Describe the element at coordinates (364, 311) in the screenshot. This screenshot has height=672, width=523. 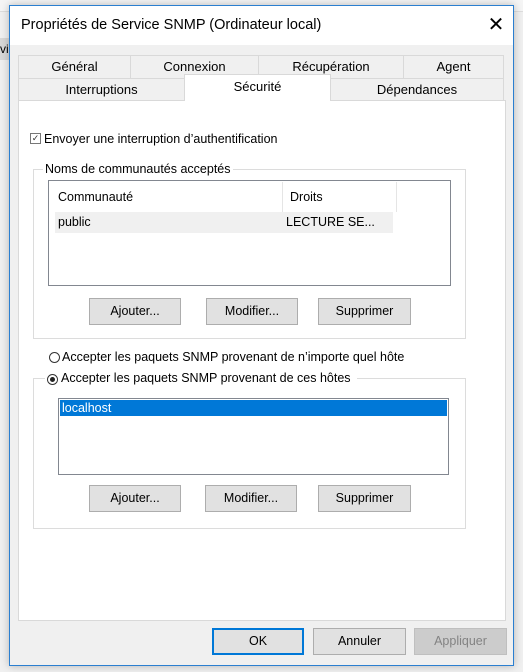
I see `remove-community-button: Supprimer` at that location.